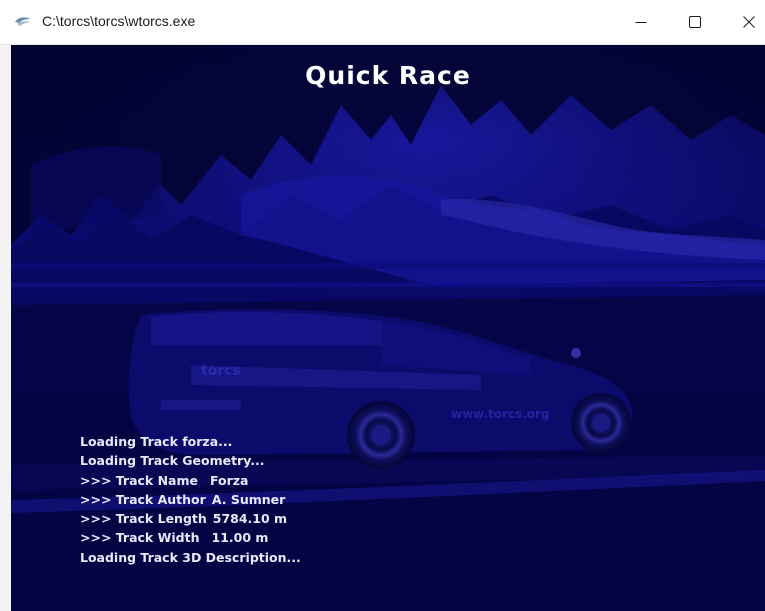 Image resolution: width=765 pixels, height=611 pixels. I want to click on maximize-icon, so click(695, 22).